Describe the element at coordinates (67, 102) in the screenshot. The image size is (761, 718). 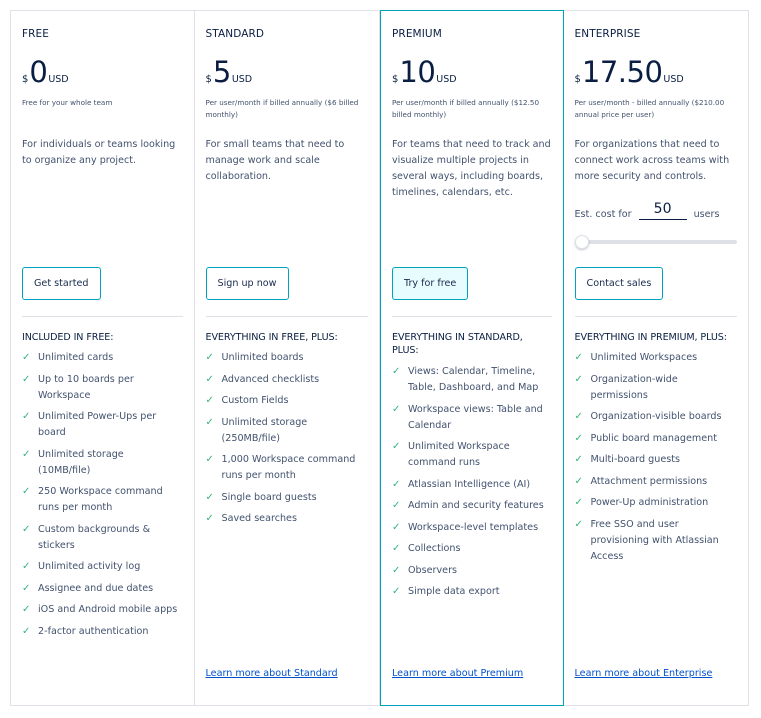
I see `price-note: Free for your whole team` at that location.